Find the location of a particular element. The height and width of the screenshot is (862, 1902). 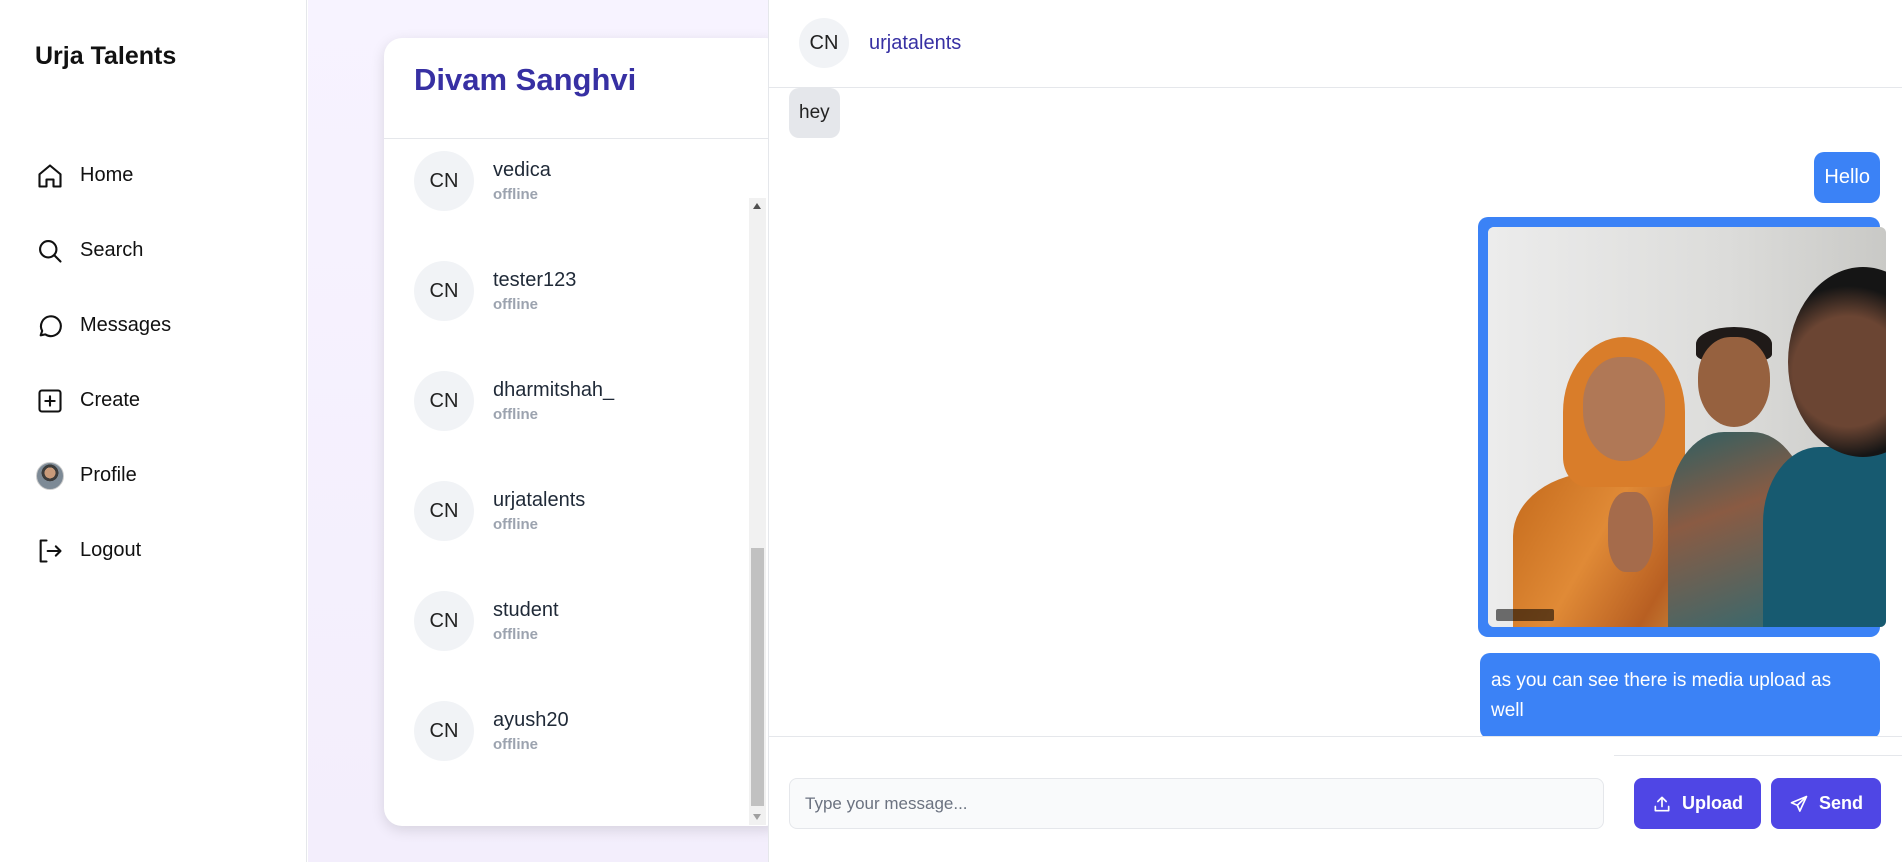

home-icon is located at coordinates (50, 176).